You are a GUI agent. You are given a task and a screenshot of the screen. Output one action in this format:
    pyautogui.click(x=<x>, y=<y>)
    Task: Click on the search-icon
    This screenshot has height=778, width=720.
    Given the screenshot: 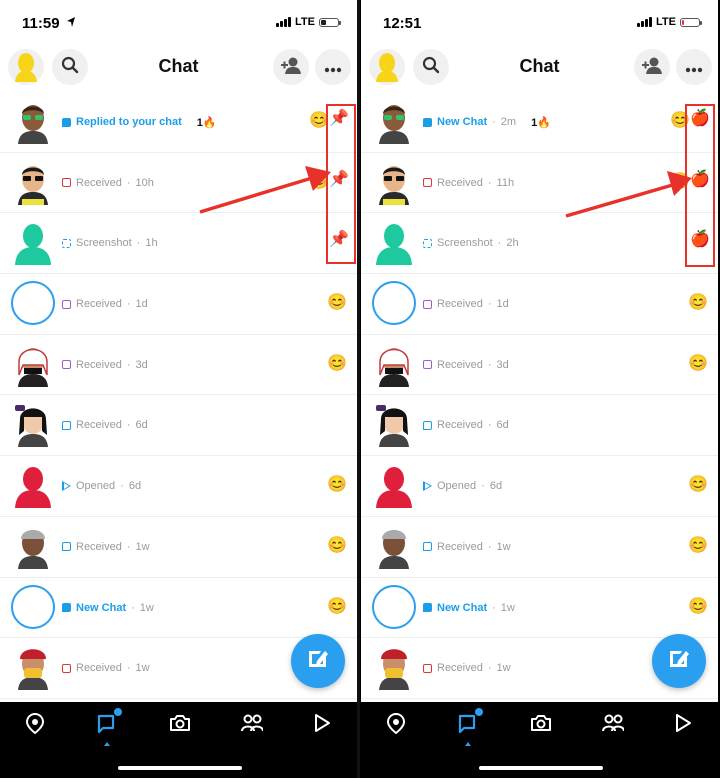 What is the action you would take?
    pyautogui.click(x=70, y=67)
    